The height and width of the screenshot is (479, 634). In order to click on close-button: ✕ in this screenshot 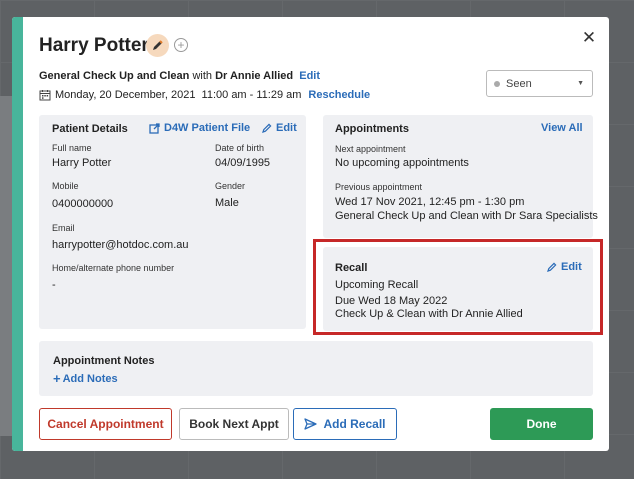, I will do `click(589, 38)`.